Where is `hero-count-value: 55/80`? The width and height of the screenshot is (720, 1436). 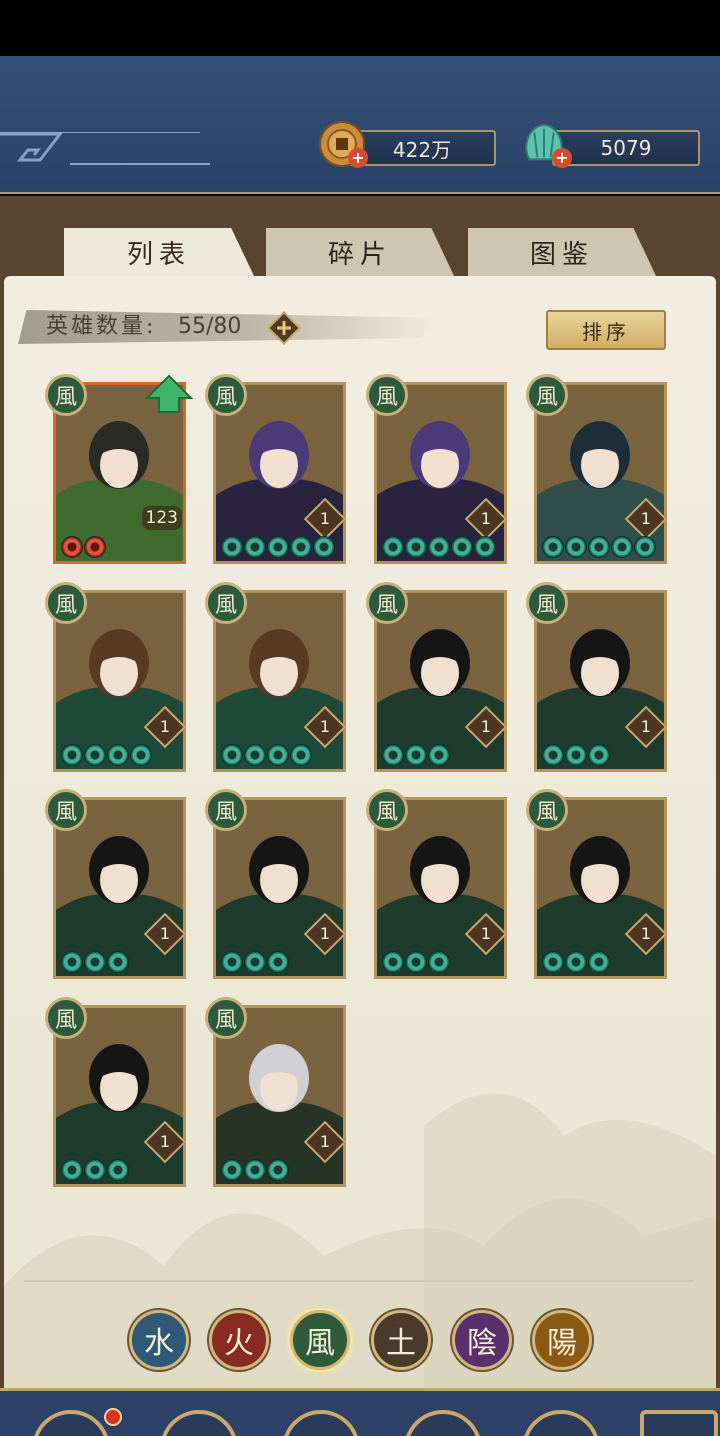 hero-count-value: 55/80 is located at coordinates (210, 326).